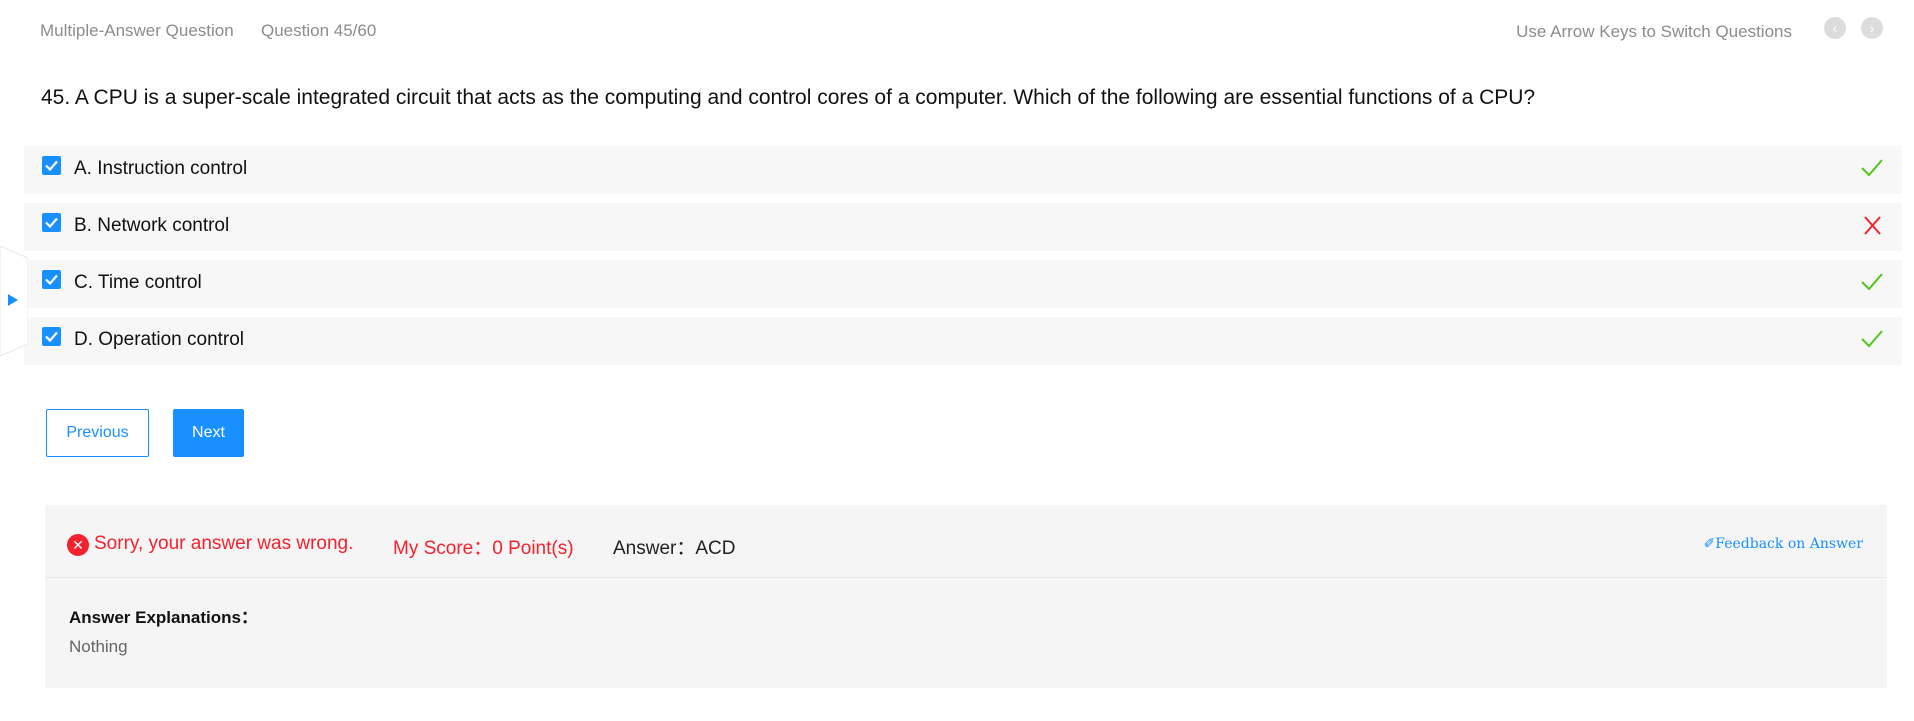  What do you see at coordinates (963, 284) in the screenshot?
I see `option-c: C. Time control` at bounding box center [963, 284].